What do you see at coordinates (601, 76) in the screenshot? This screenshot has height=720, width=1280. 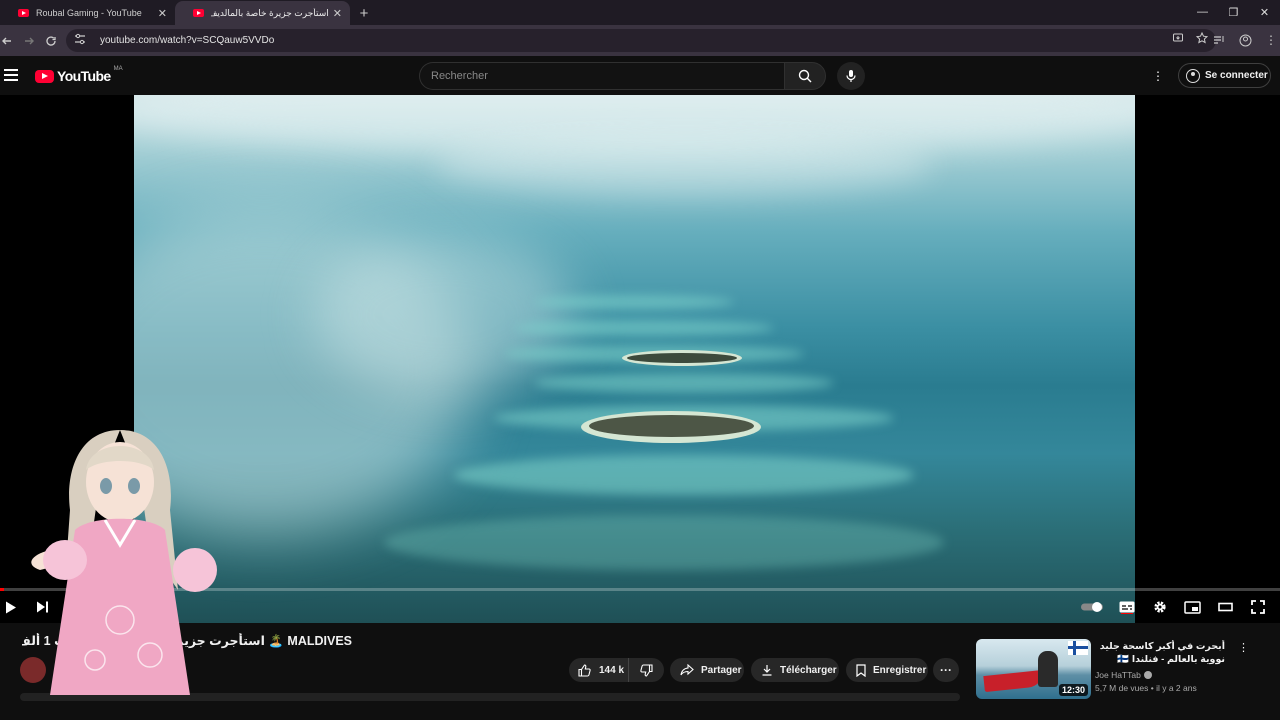 I see `search-input` at bounding box center [601, 76].